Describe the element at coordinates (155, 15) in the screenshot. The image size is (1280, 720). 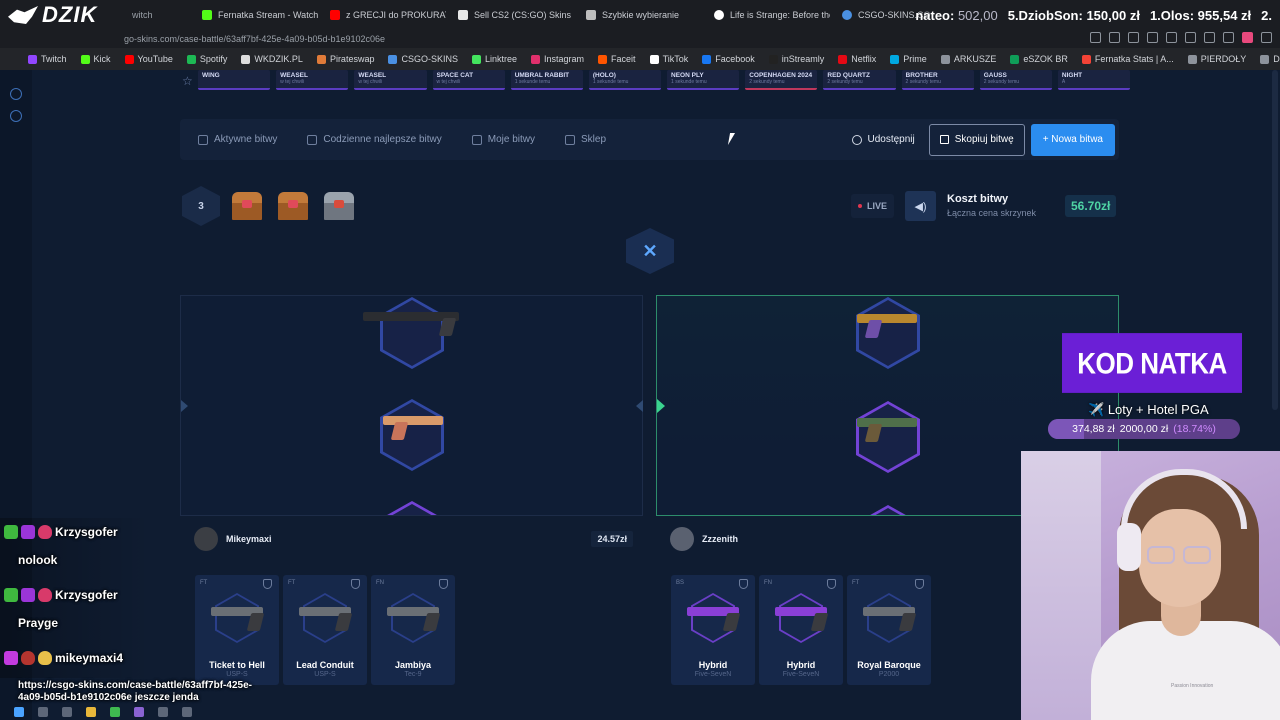
I see `browser-tab: witch` at that location.